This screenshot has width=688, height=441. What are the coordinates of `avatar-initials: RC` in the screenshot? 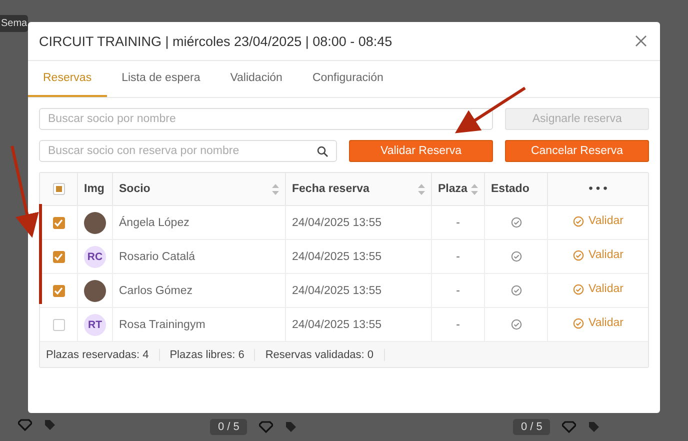 It's located at (95, 257).